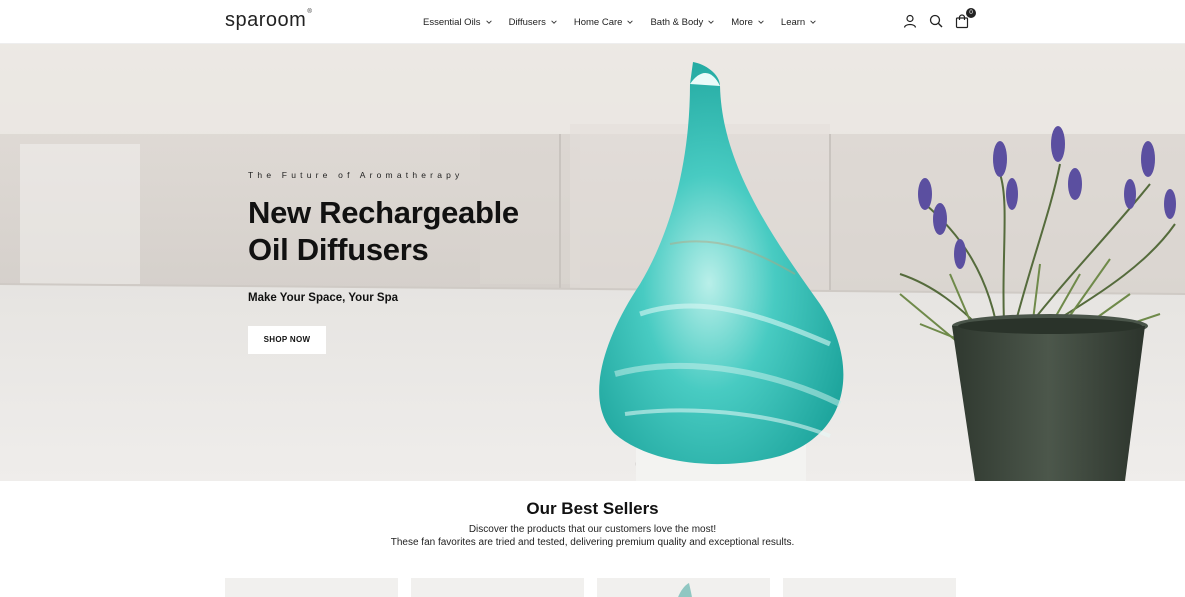  Describe the element at coordinates (338, 249) in the screenshot. I see `hero-headline-line-2: Oil Diffusers` at that location.